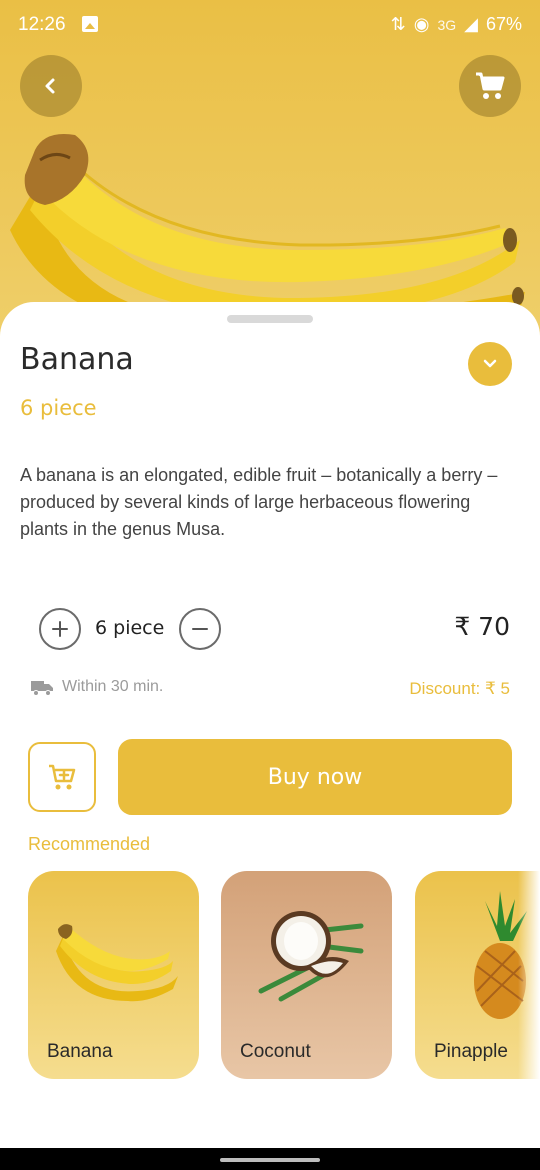 Image resolution: width=540 pixels, height=1170 pixels. Describe the element at coordinates (315, 777) in the screenshot. I see `buy-now-button: Buy now` at that location.